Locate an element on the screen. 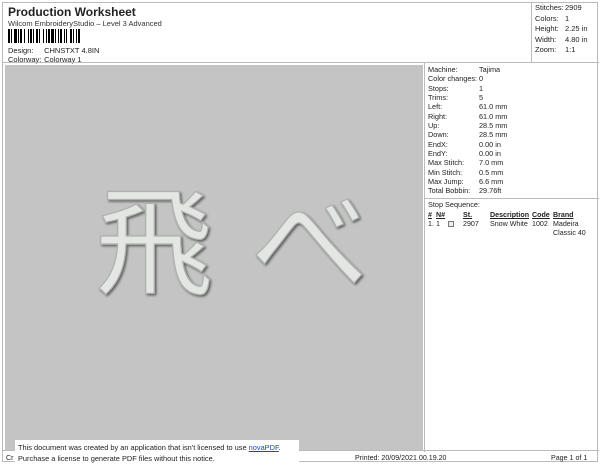 The width and height of the screenshot is (600, 465). info-row: EndY: 0.00 in is located at coordinates (464, 154).